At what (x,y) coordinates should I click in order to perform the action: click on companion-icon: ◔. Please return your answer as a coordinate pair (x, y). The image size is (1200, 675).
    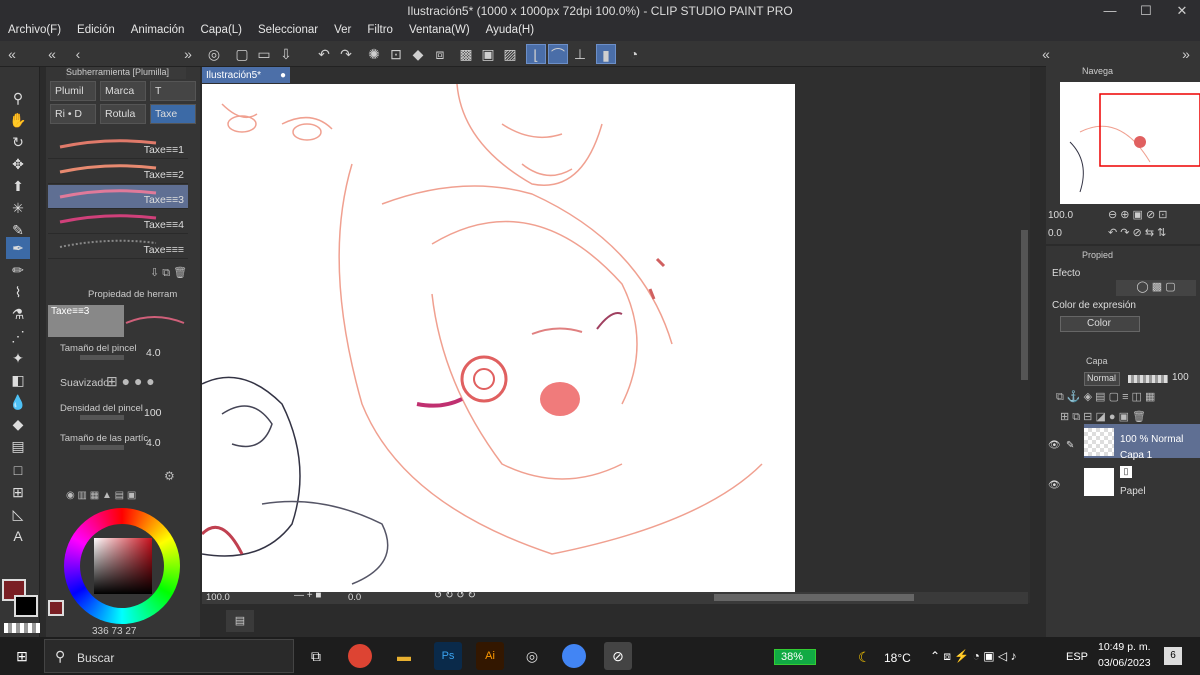
    Looking at the image, I should click on (634, 54).